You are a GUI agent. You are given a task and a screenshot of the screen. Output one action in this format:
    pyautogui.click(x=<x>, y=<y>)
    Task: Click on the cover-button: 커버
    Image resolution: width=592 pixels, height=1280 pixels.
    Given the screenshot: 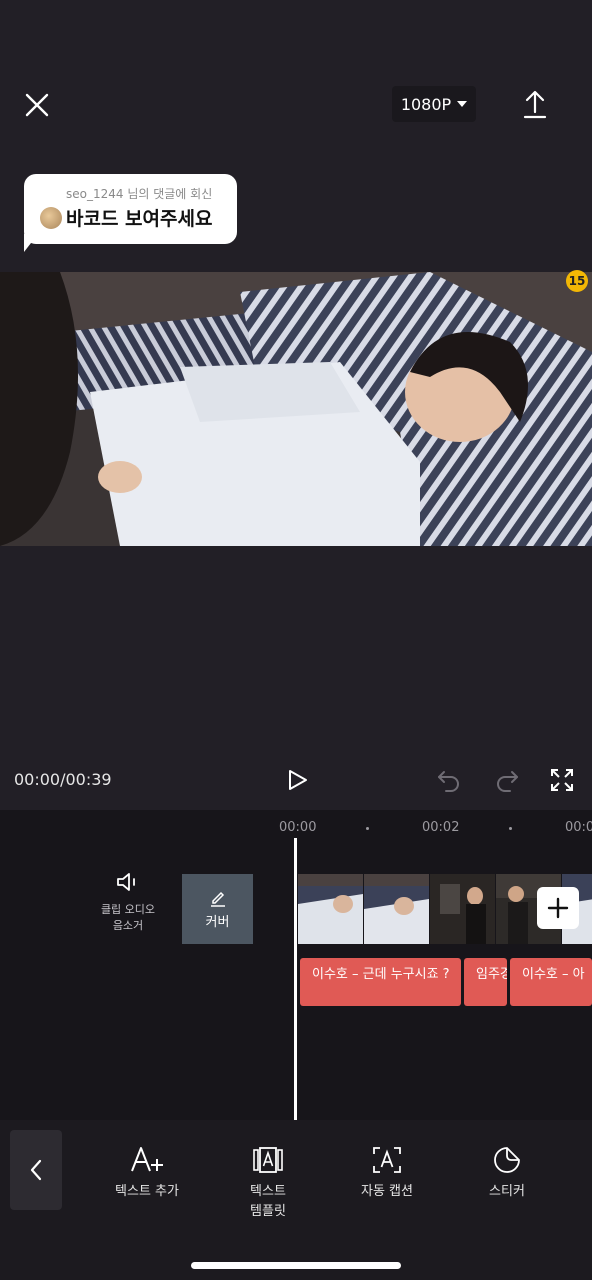 What is the action you would take?
    pyautogui.click(x=217, y=909)
    